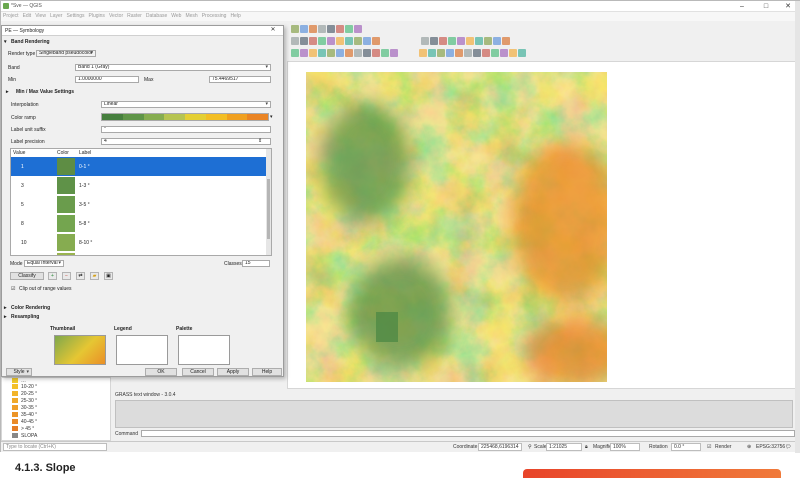 Image resolution: width=800 pixels, height=478 pixels. What do you see at coordinates (66, 276) in the screenshot?
I see `remove-class-icon: −` at bounding box center [66, 276].